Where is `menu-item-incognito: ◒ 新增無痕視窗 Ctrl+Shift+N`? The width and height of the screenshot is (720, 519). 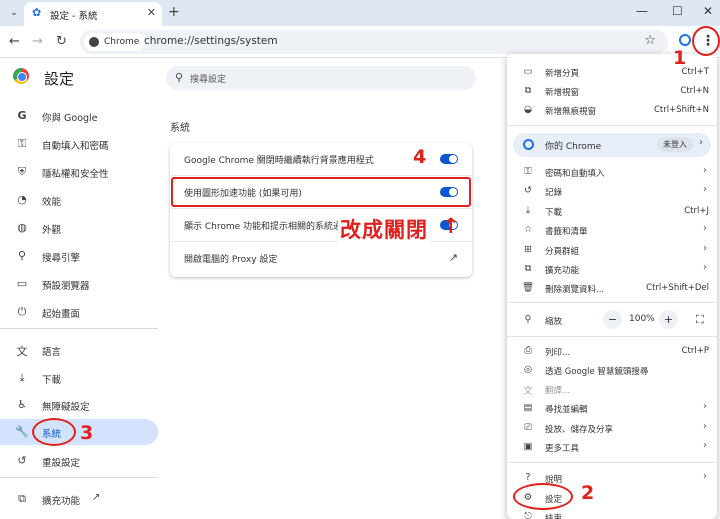 menu-item-incognito: ◒ 新增無痕視窗 Ctrl+Shift+N is located at coordinates (612, 109).